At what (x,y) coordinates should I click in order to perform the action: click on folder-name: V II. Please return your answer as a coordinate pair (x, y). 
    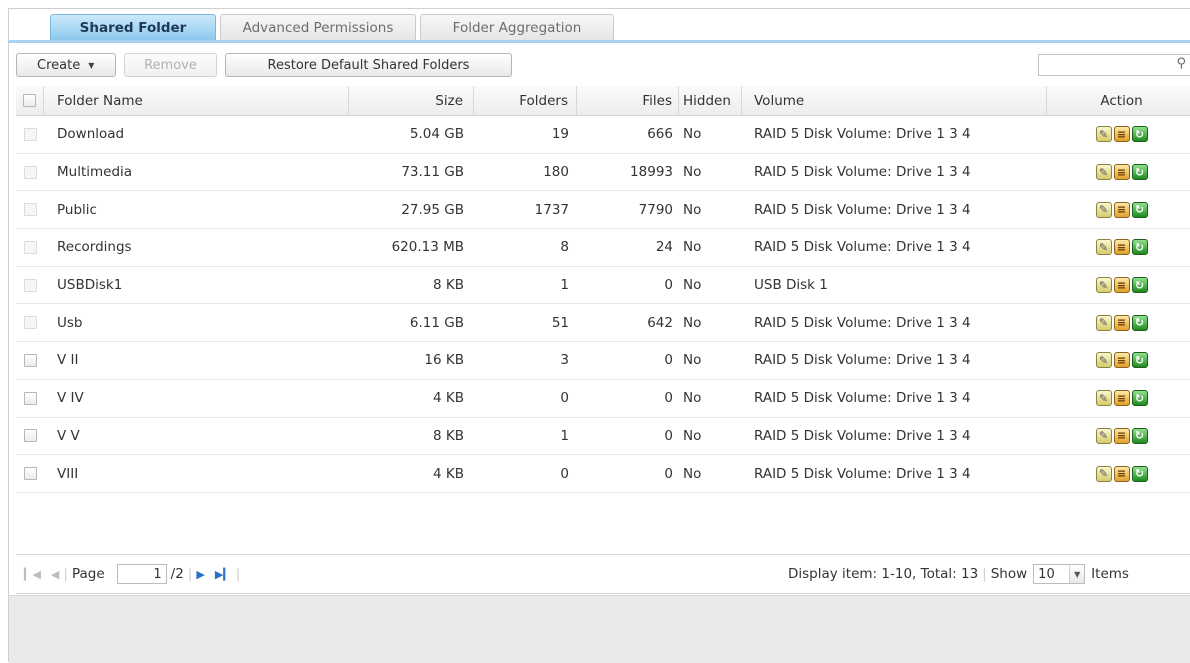
    Looking at the image, I should click on (68, 360).